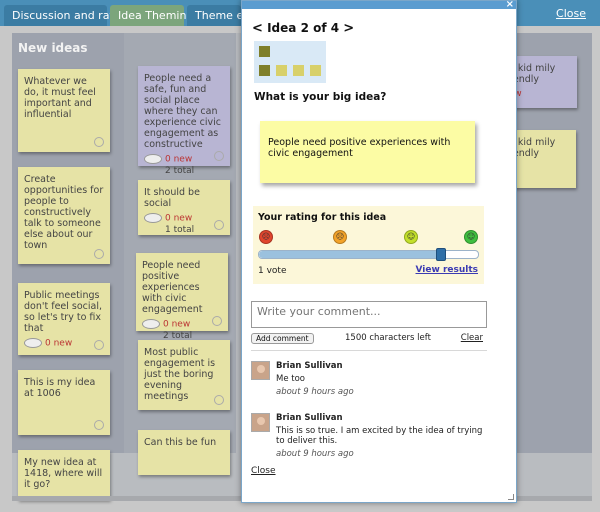 This screenshot has width=600, height=512. Describe the element at coordinates (214, 15) in the screenshot. I see `tab-theme-edit: Theme edit` at that location.